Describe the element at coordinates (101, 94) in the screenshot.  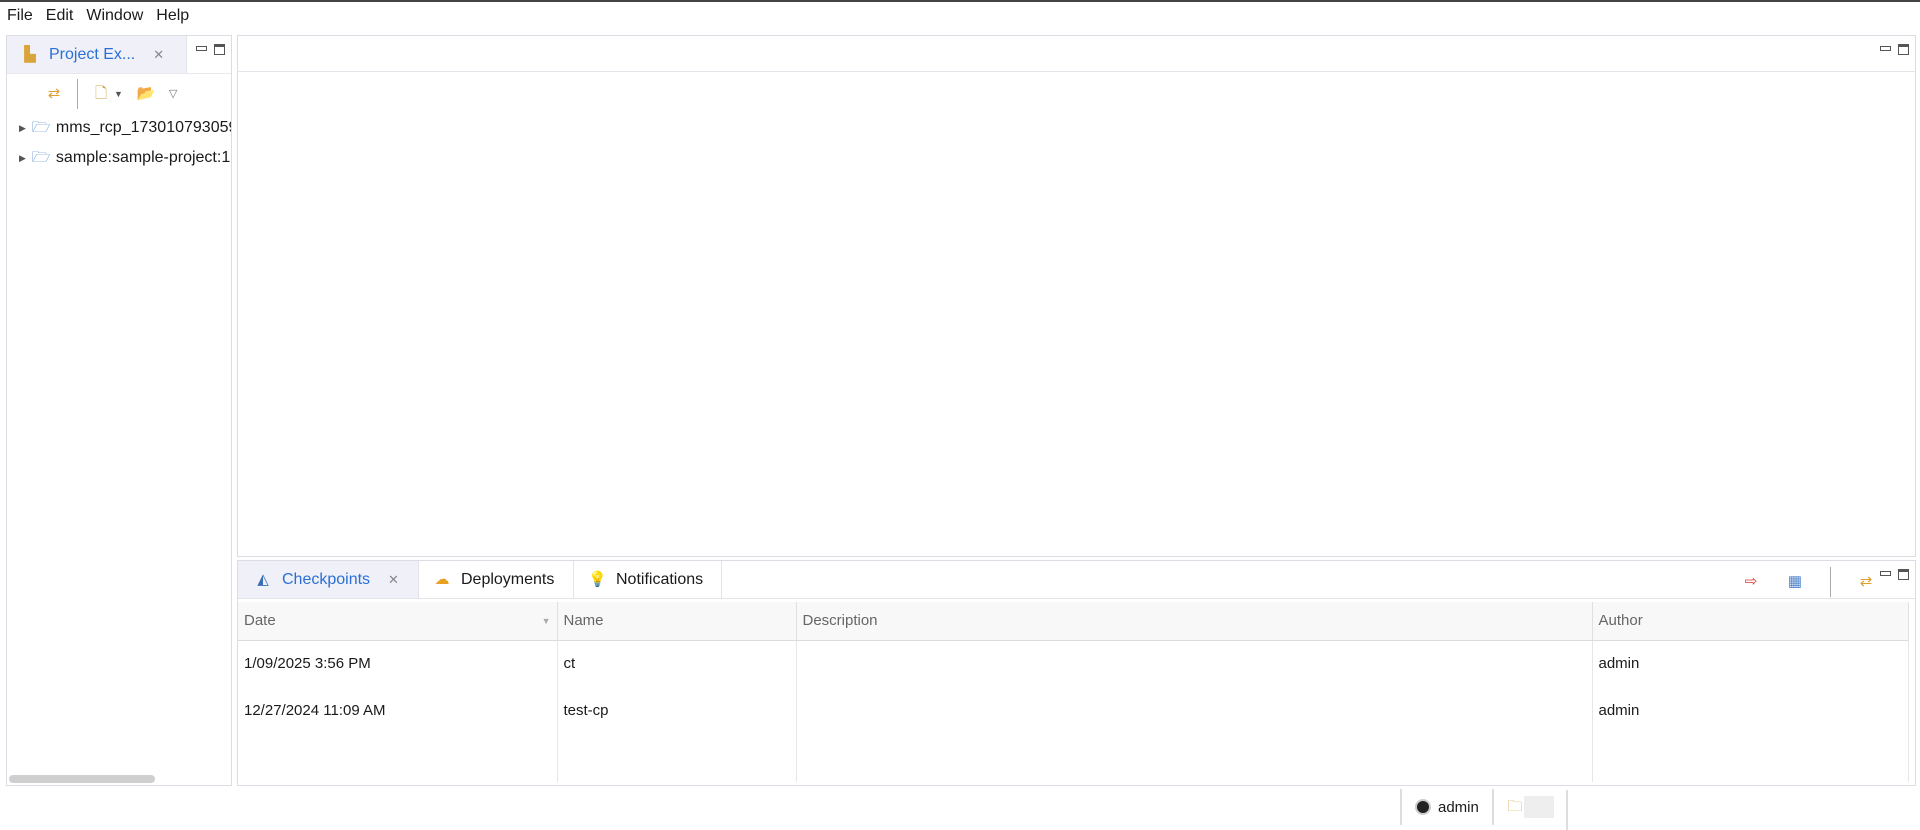
I see `new-file-icon: 🗋` at that location.